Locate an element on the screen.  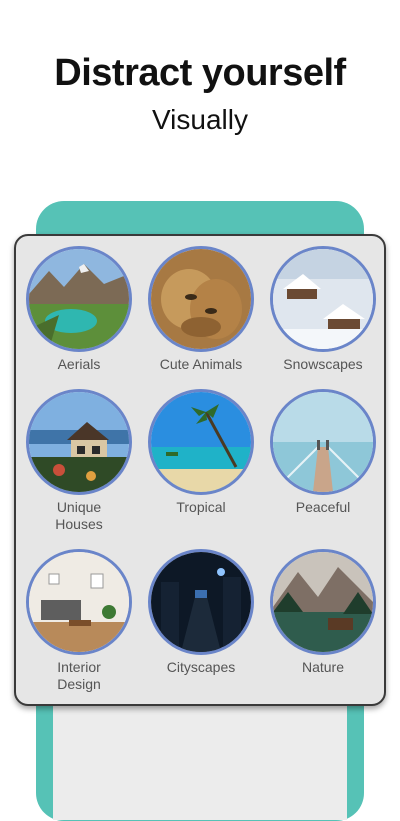
category-cityscapes: Cityscapes is located at coordinates (201, 612).